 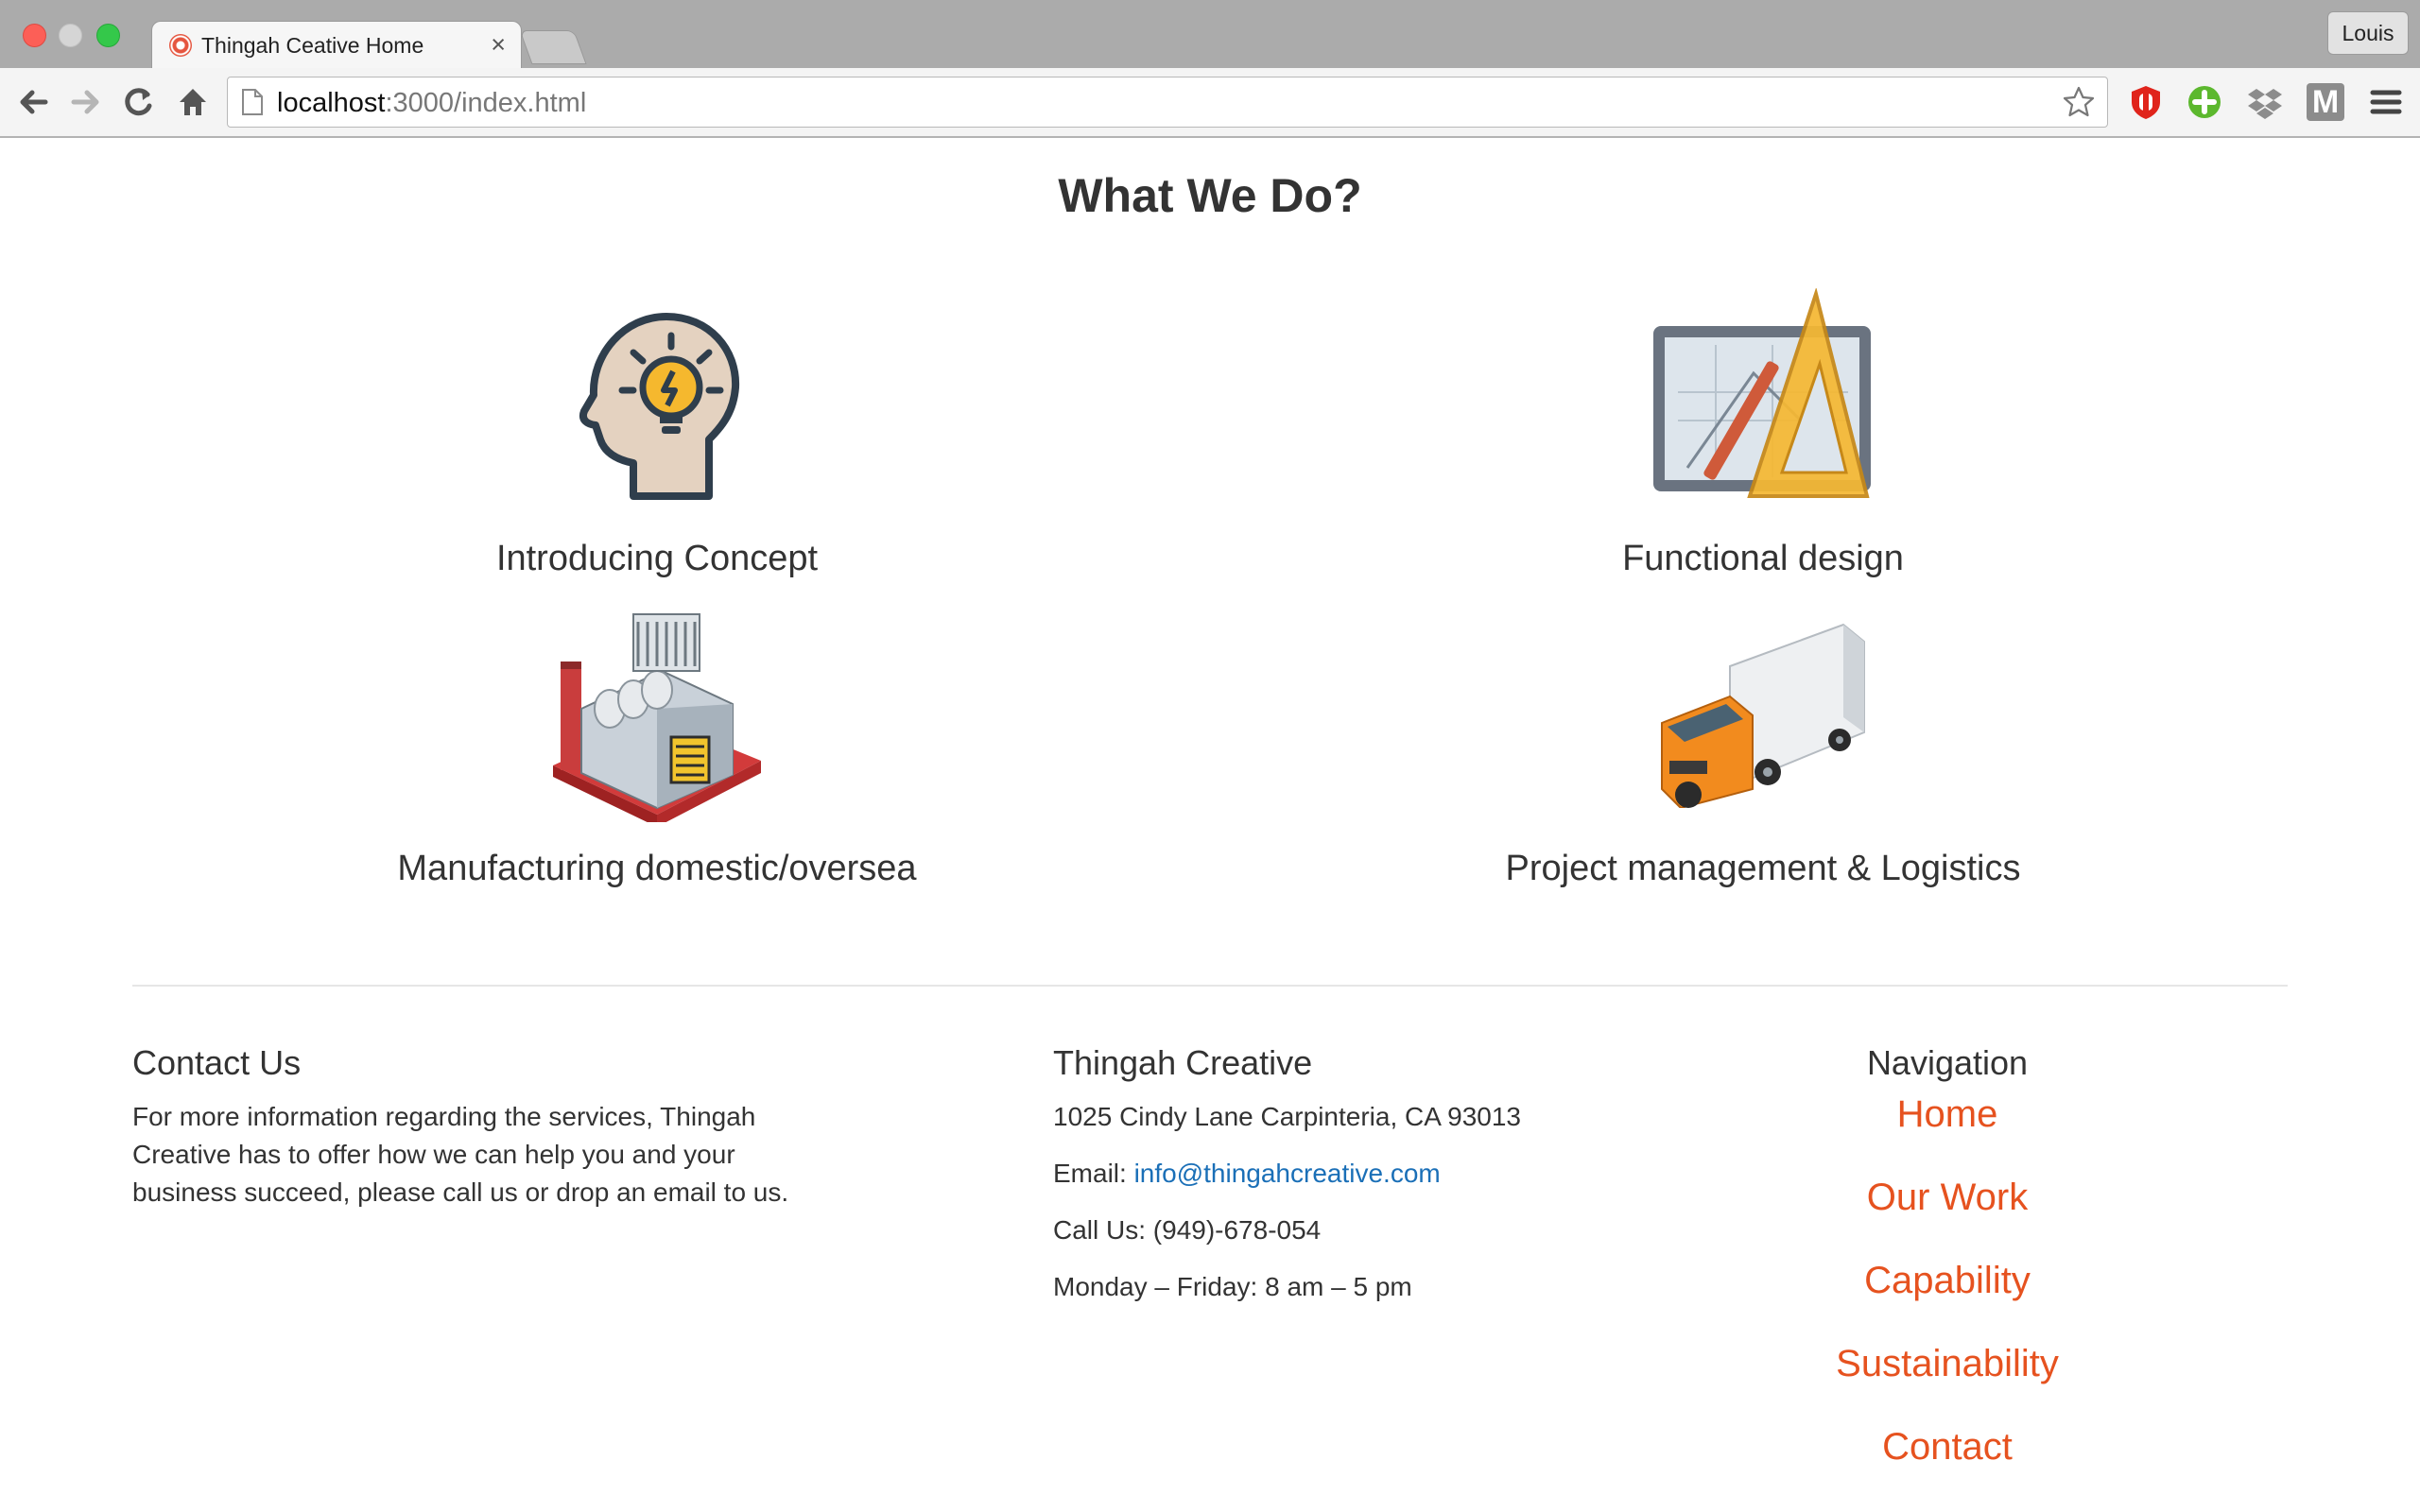 I want to click on browser-toolbar: localhost:3000/index.html M, so click(x=1210, y=103).